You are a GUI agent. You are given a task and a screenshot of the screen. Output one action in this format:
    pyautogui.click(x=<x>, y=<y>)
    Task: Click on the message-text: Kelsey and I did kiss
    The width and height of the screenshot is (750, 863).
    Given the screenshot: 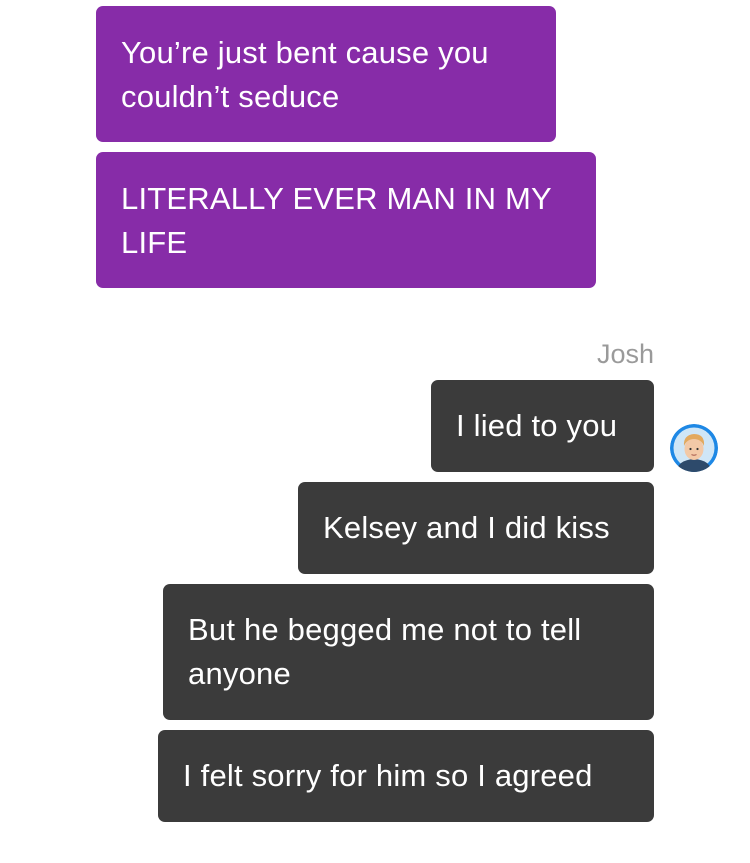 What is the action you would take?
    pyautogui.click(x=466, y=527)
    